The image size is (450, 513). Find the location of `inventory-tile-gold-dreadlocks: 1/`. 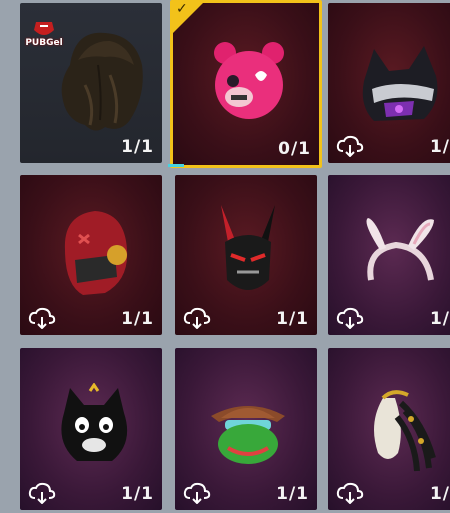

inventory-tile-gold-dreadlocks: 1/ is located at coordinates (389, 429).